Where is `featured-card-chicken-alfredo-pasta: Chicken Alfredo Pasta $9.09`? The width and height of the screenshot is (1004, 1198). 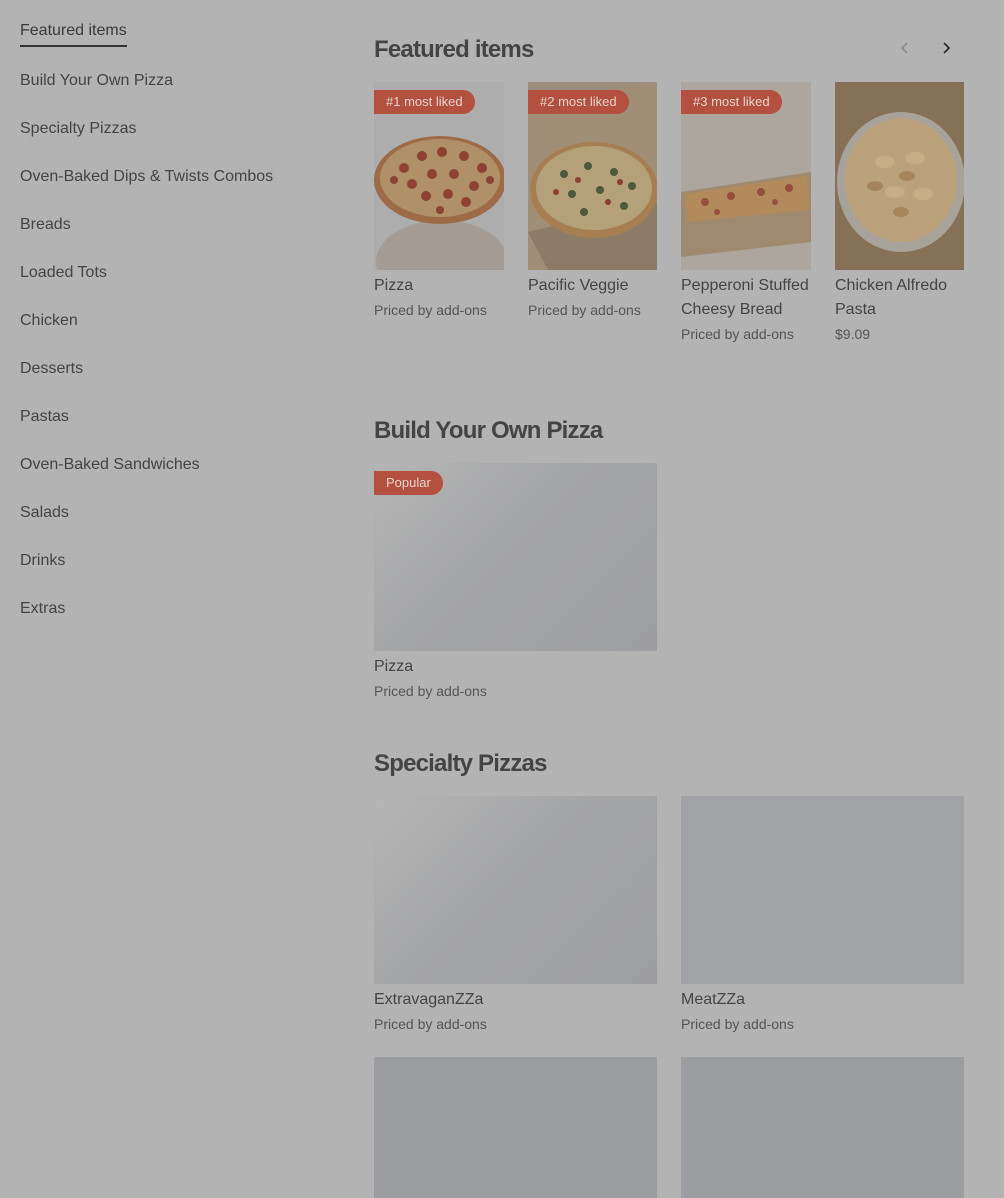
featured-card-chicken-alfredo-pasta: Chicken Alfredo Pasta $9.09 is located at coordinates (899, 213).